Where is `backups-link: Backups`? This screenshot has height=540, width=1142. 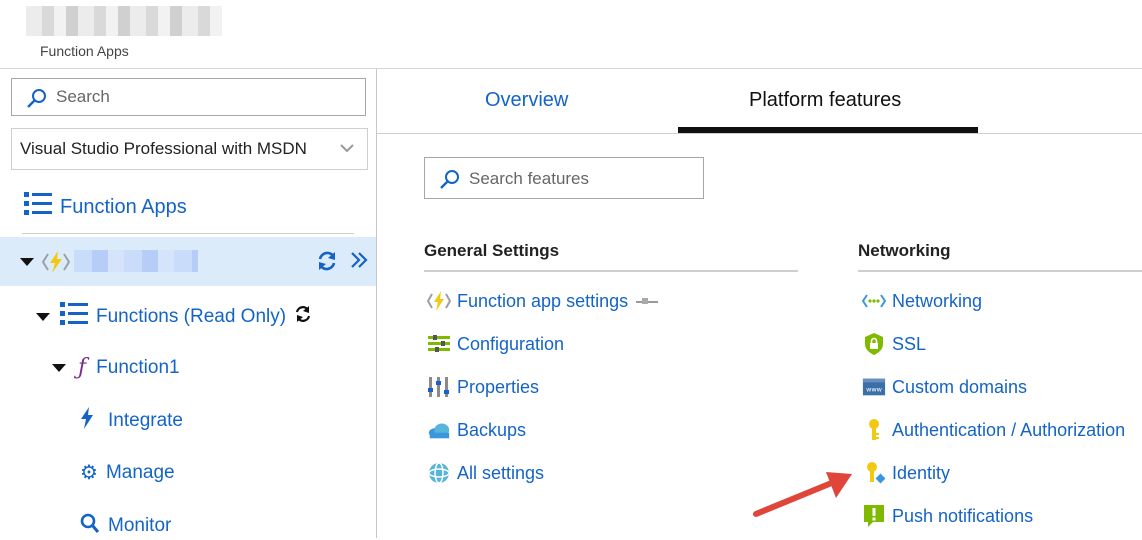
backups-link: Backups is located at coordinates (476, 430).